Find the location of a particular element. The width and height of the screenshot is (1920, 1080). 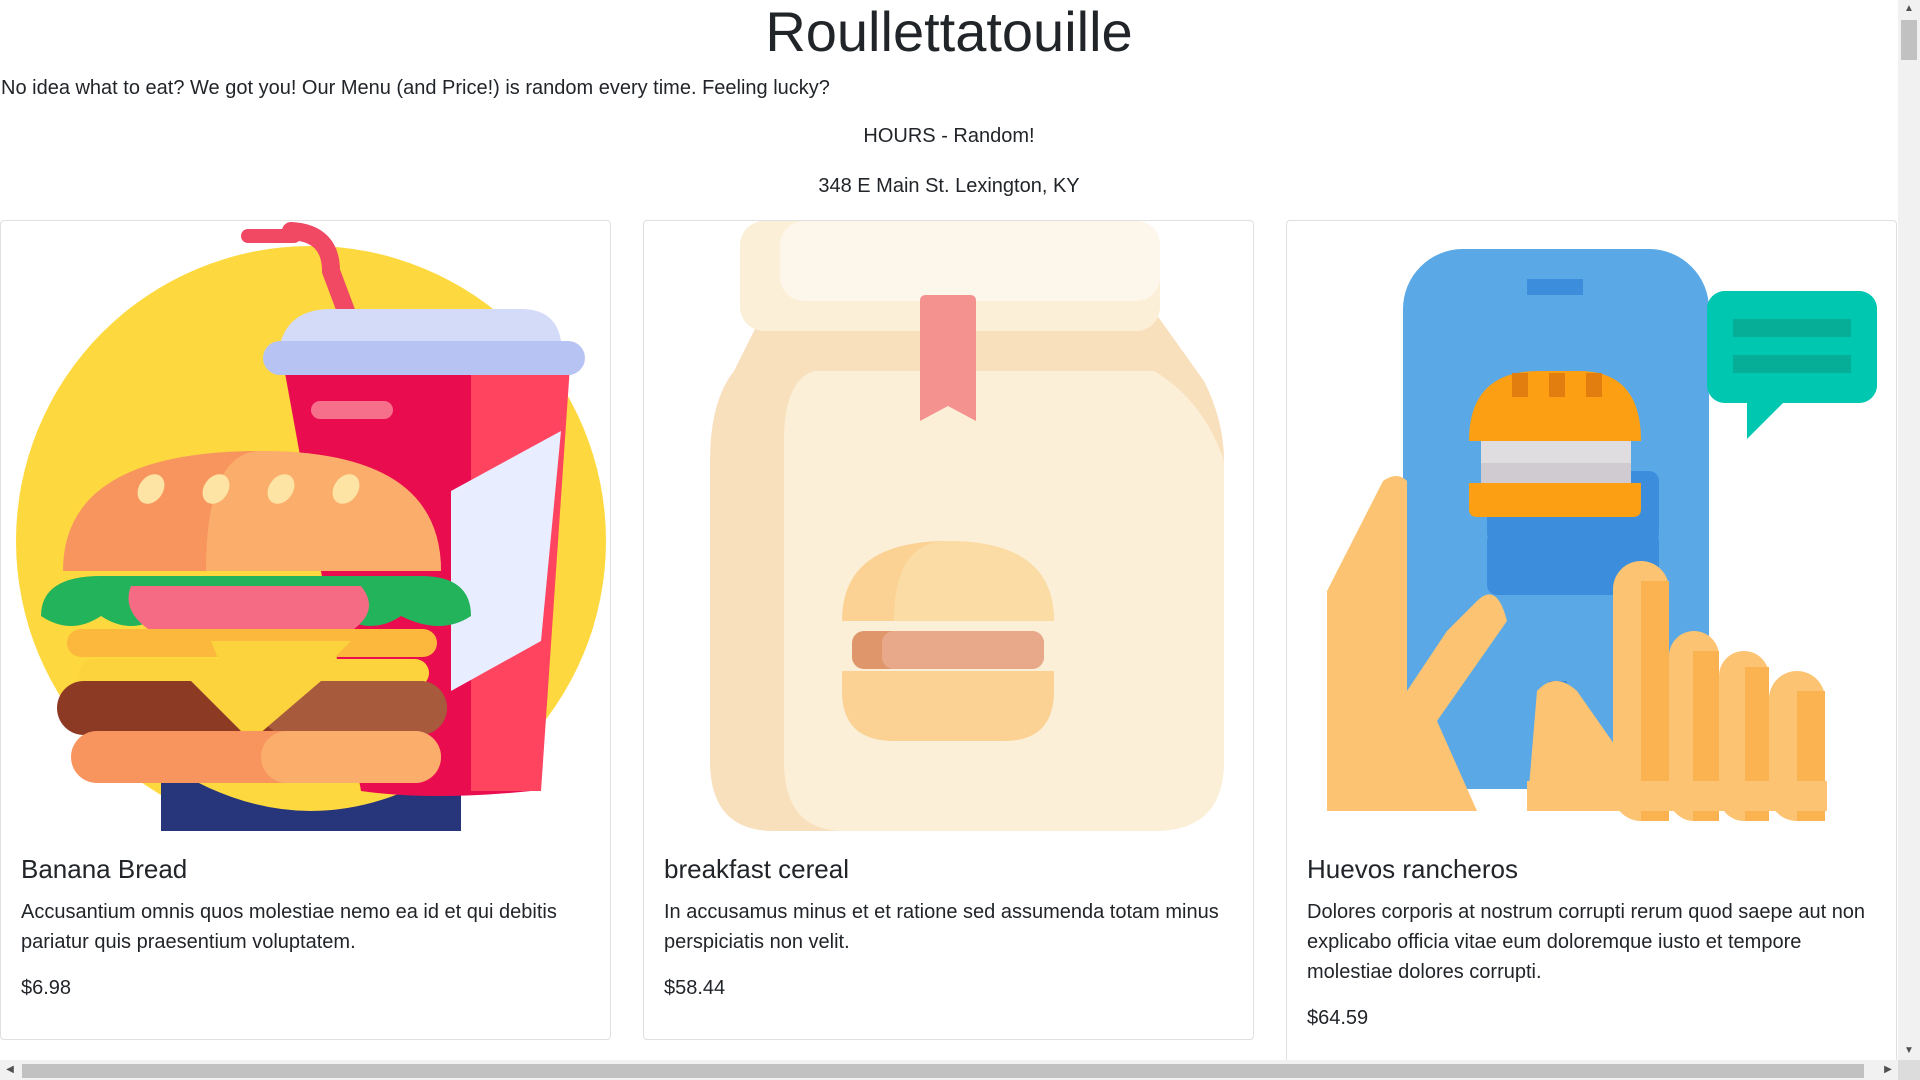

hours-text: HOURS - Random! is located at coordinates (949, 136).